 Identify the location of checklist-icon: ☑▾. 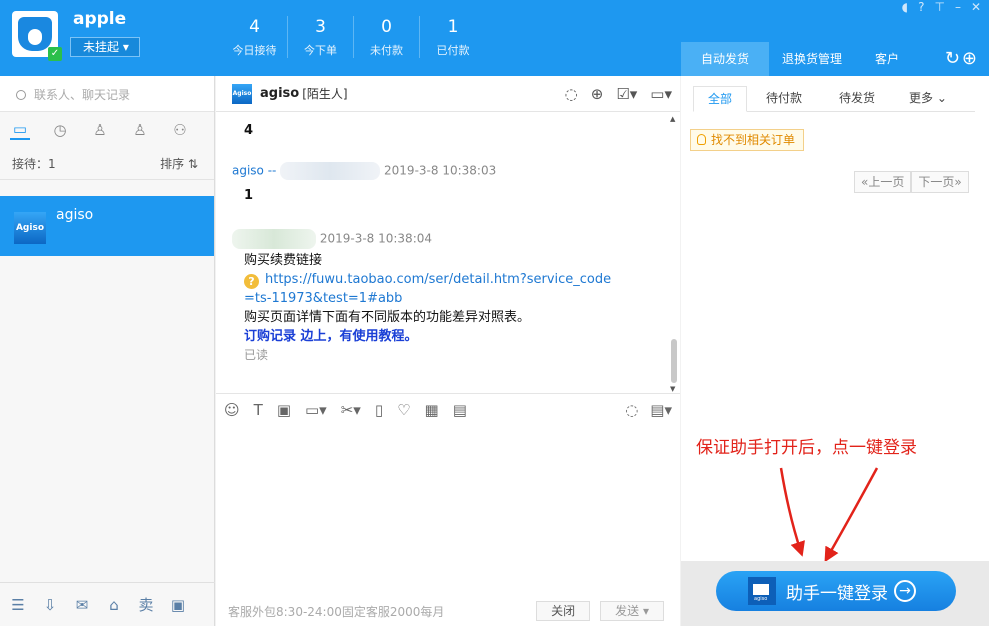
(626, 94).